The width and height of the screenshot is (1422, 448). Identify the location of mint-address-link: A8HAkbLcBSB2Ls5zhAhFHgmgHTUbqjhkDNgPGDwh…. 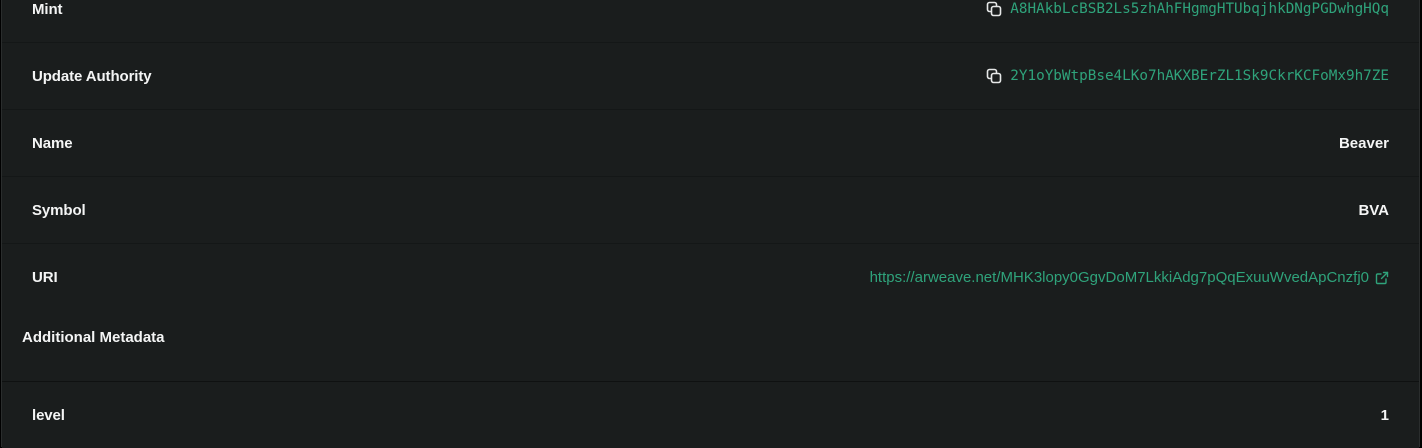
(1199, 9).